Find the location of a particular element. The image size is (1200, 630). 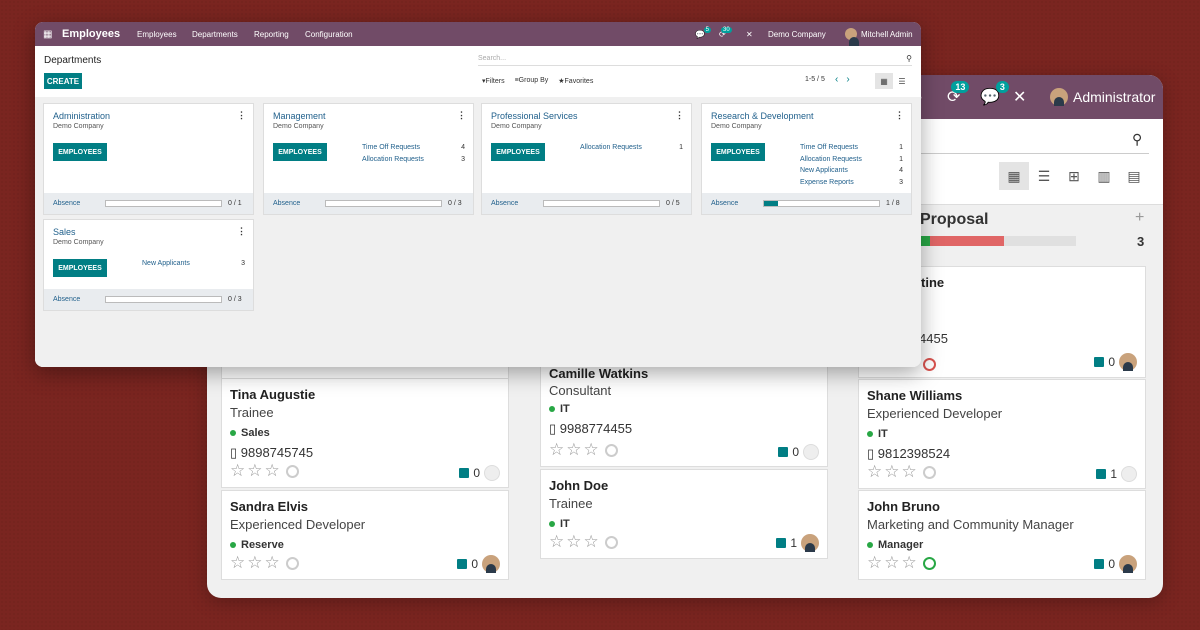

user-avatar is located at coordinates (1059, 97).